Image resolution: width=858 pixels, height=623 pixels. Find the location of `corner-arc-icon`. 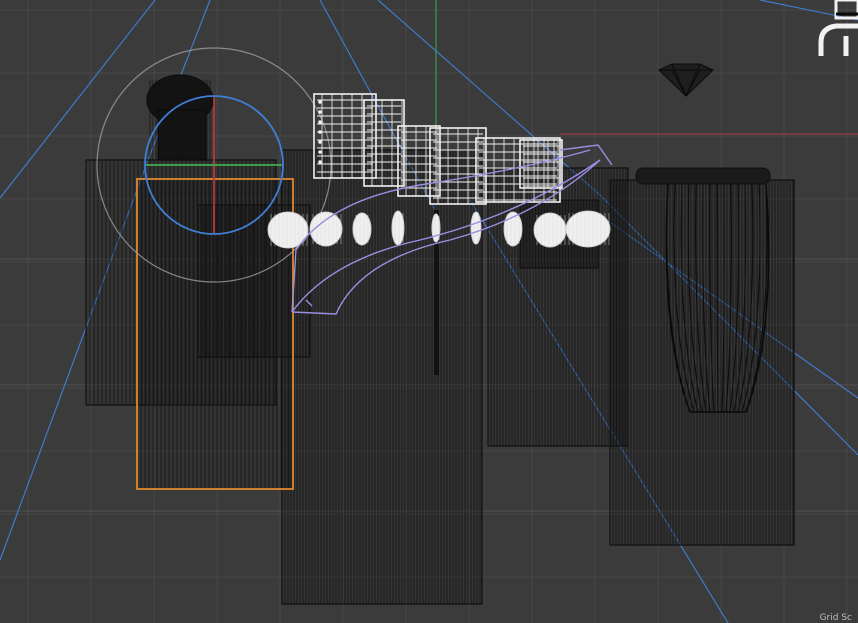

corner-arc-icon is located at coordinates (838, 39).